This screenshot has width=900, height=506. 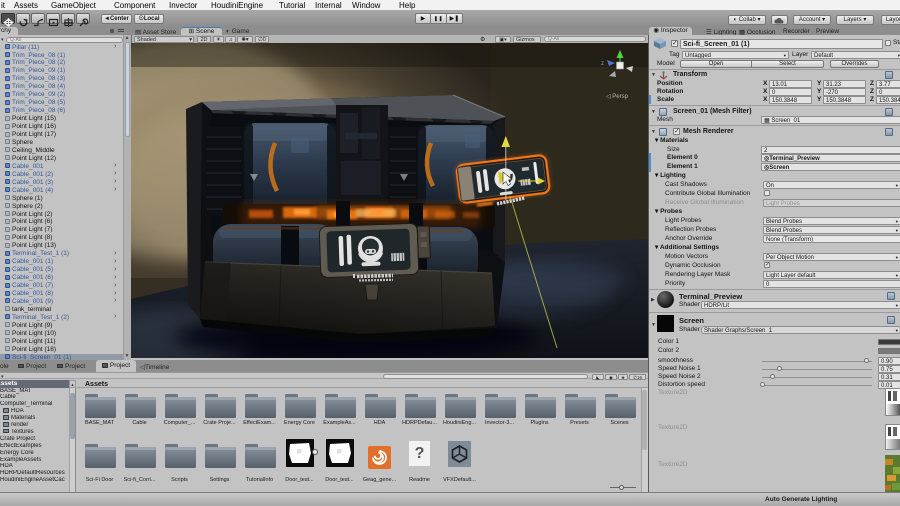 I want to click on svg-text: z, so click(x=602, y=64).